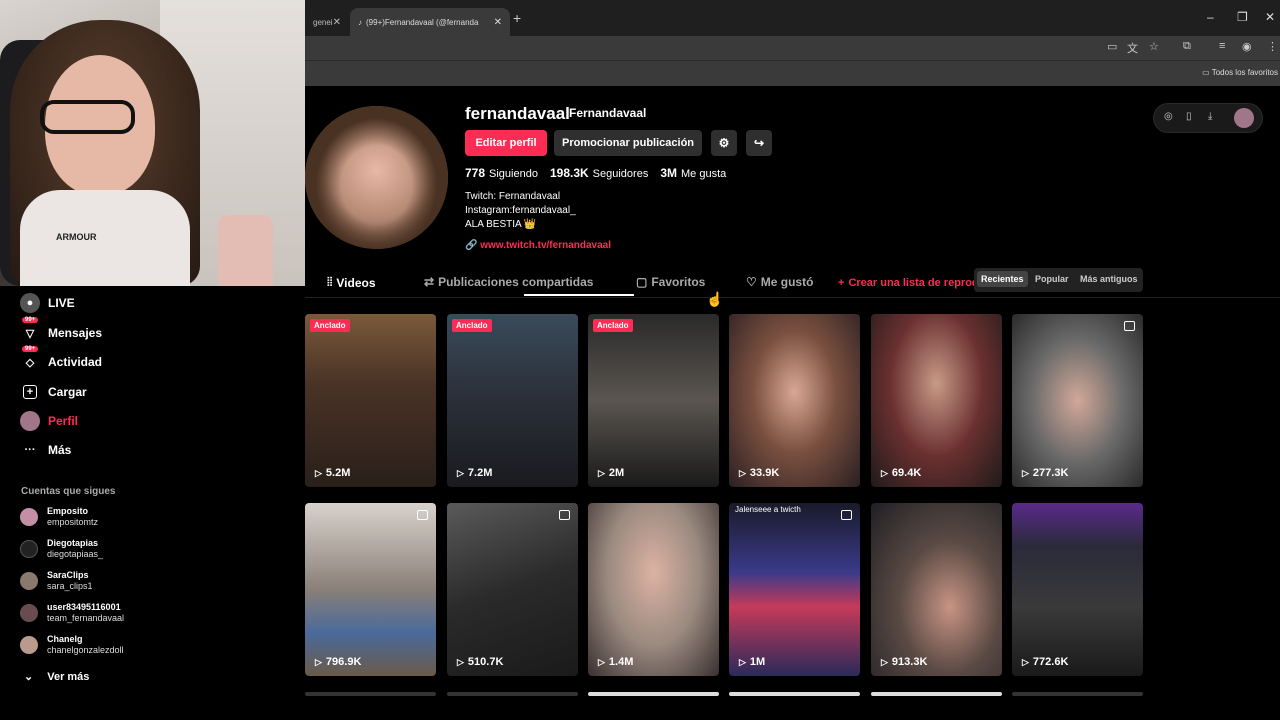 Image resolution: width=1280 pixels, height=720 pixels. I want to click on browser-tab-inactive: genei ✕, so click(325, 22).